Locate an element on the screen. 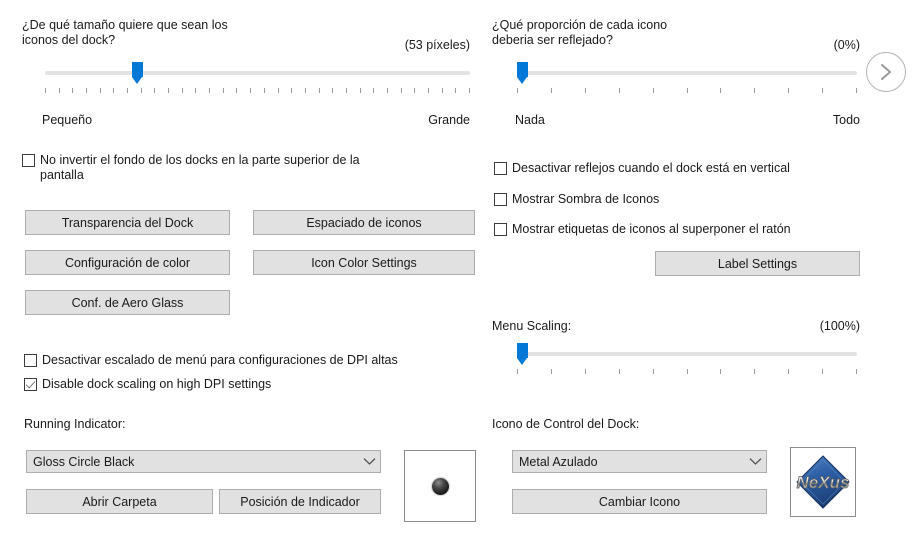  icon-size-min-label: Pequeño is located at coordinates (67, 120).